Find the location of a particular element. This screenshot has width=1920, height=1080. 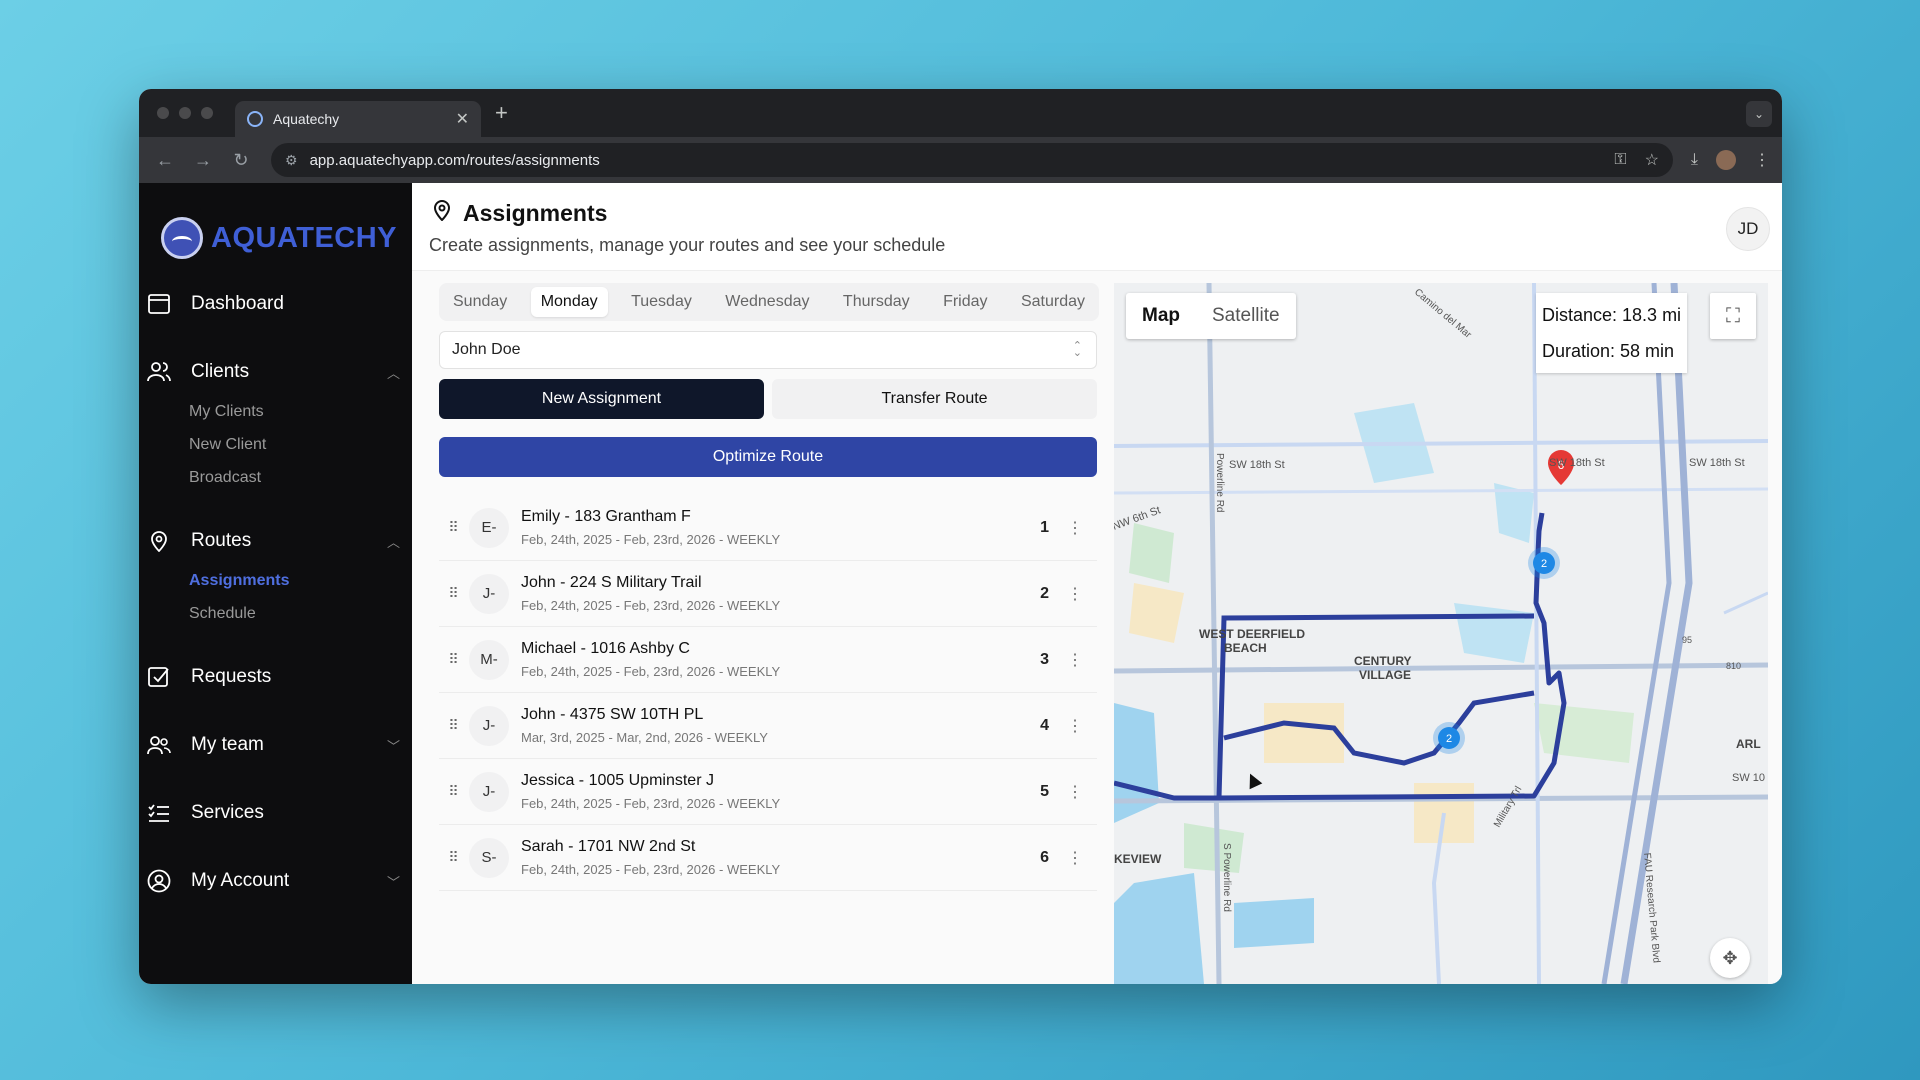

minimize-window-button is located at coordinates (185, 113).